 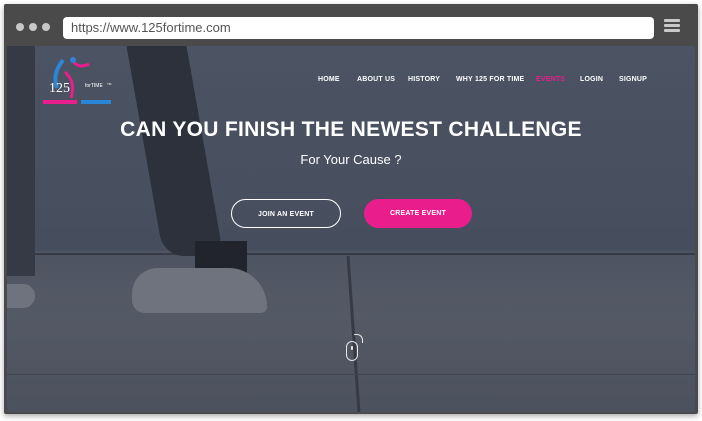 I want to click on logo-trademark: TM, so click(x=109, y=84).